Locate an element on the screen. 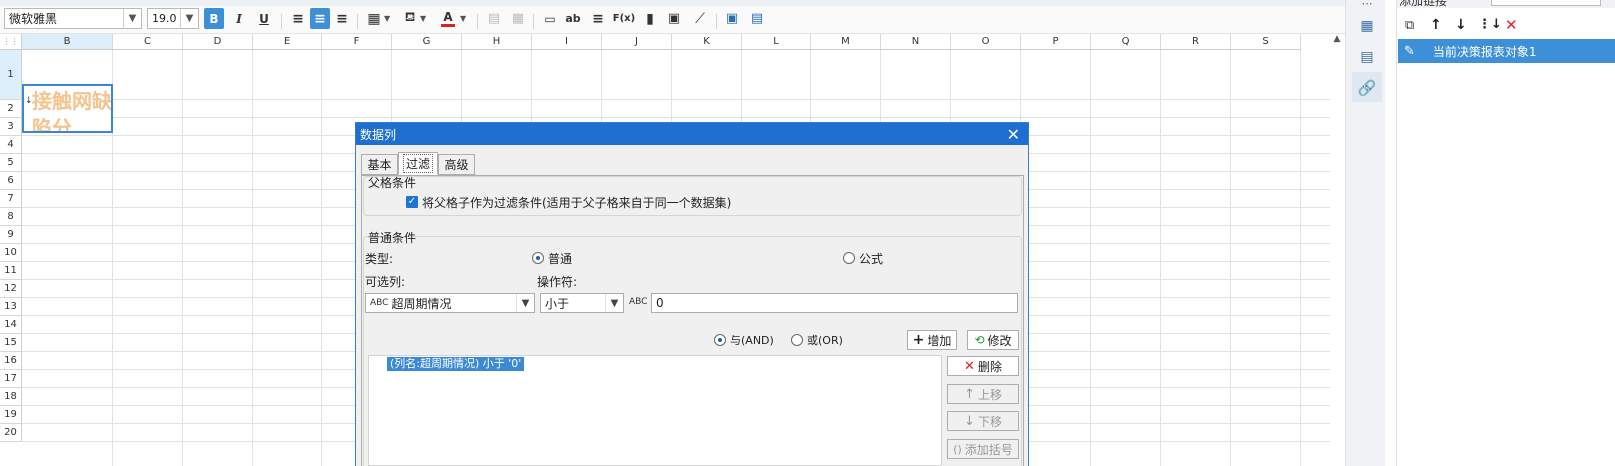 The height and width of the screenshot is (466, 1615). chart-icon: ▮ is located at coordinates (650, 18).